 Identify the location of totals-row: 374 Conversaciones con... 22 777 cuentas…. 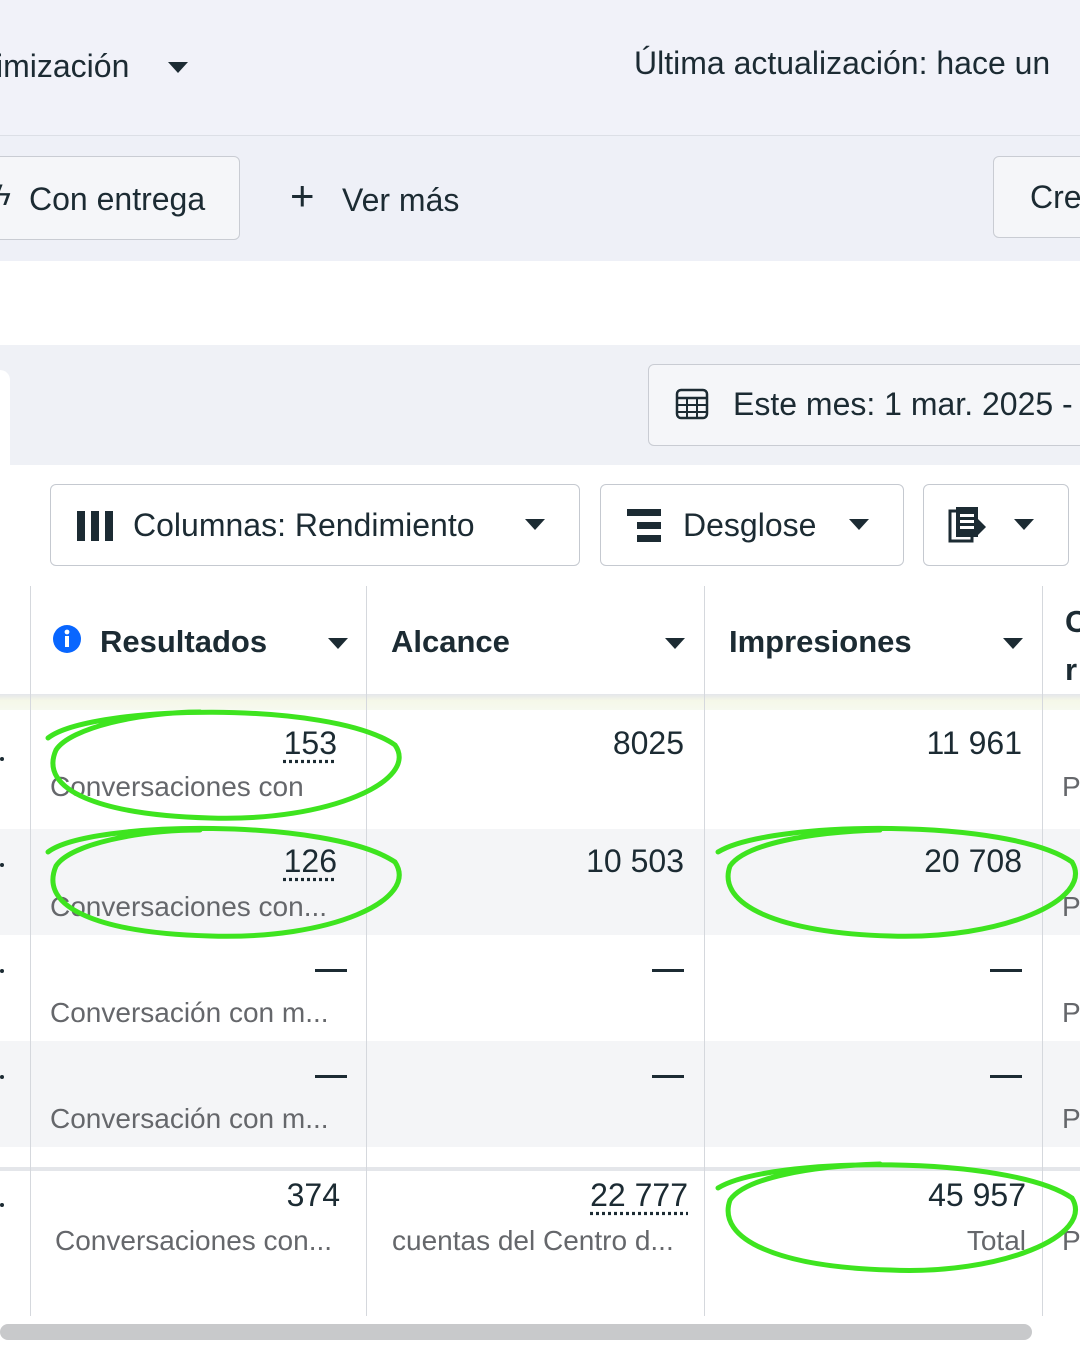
(540, 1241).